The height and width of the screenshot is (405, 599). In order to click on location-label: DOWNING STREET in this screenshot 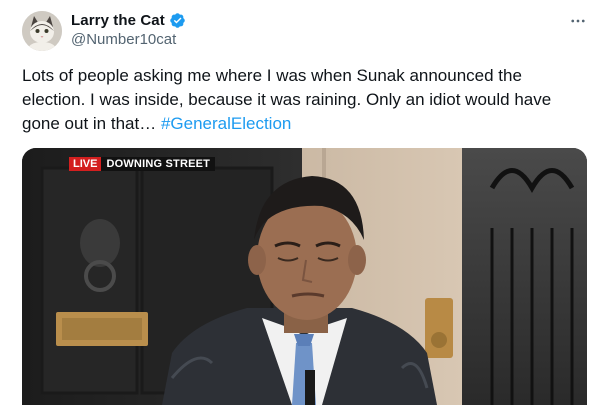, I will do `click(158, 164)`.